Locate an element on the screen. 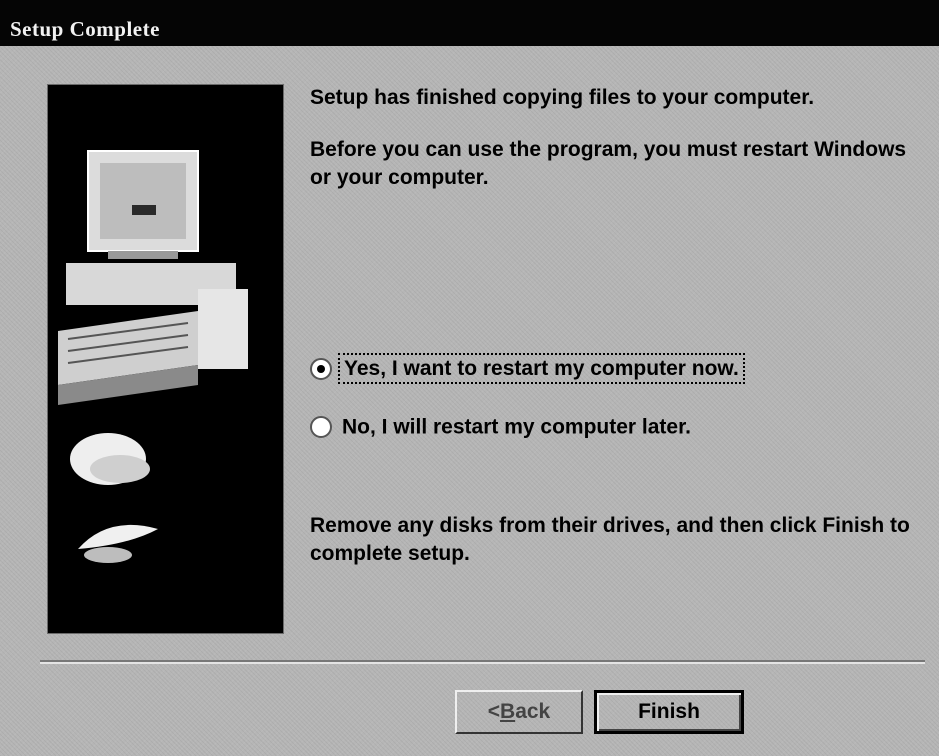  finish-button: Finish is located at coordinates (669, 712).